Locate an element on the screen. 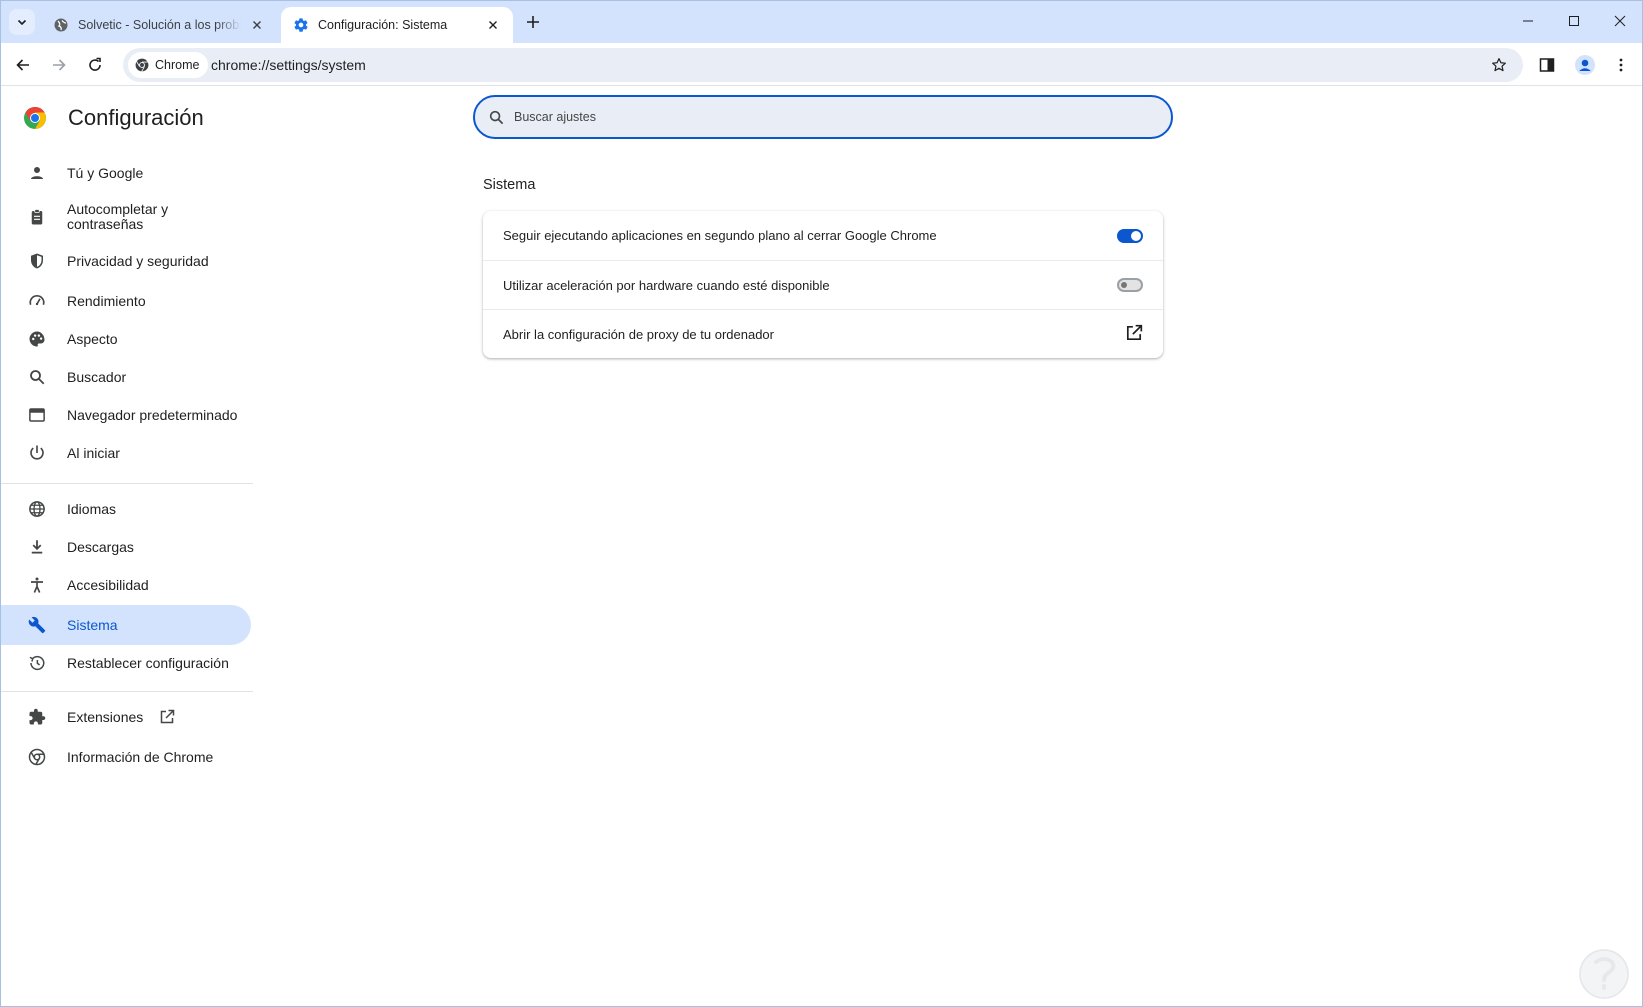  chevron-down-icon is located at coordinates (22, 22).